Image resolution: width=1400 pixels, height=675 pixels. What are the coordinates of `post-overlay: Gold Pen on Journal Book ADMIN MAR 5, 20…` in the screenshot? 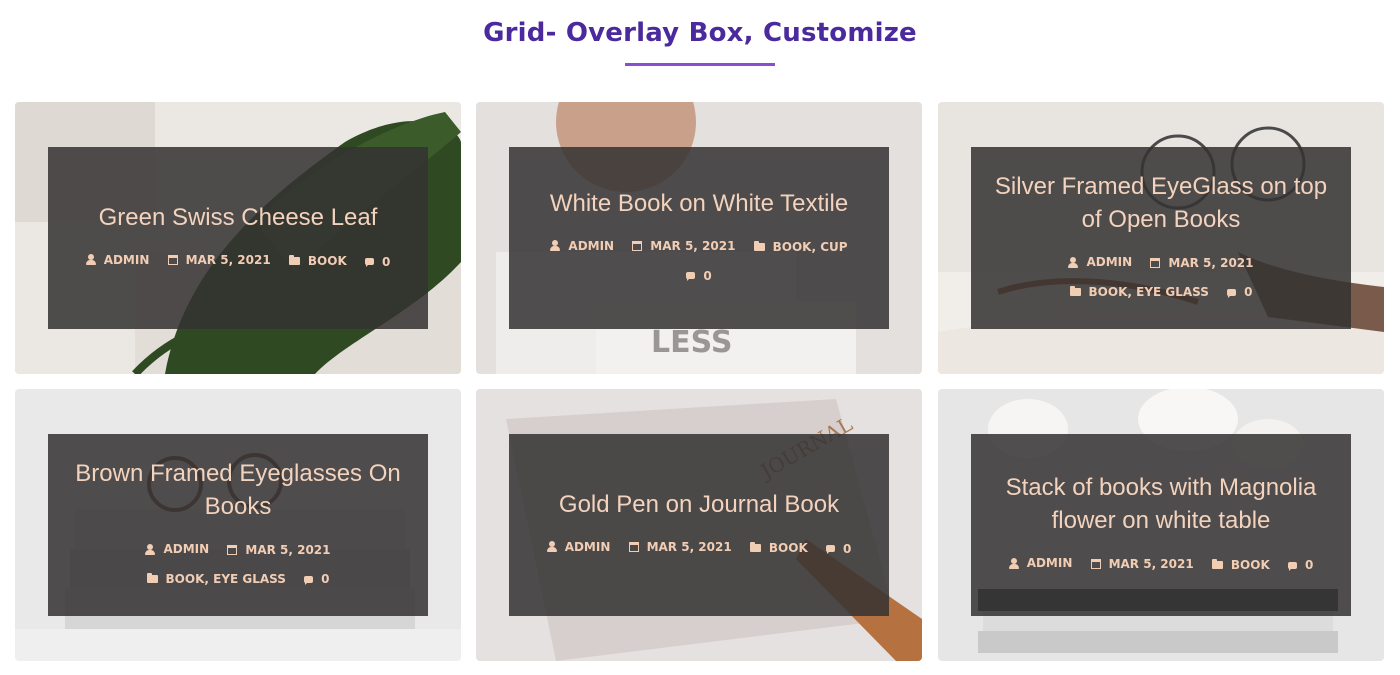 It's located at (699, 525).